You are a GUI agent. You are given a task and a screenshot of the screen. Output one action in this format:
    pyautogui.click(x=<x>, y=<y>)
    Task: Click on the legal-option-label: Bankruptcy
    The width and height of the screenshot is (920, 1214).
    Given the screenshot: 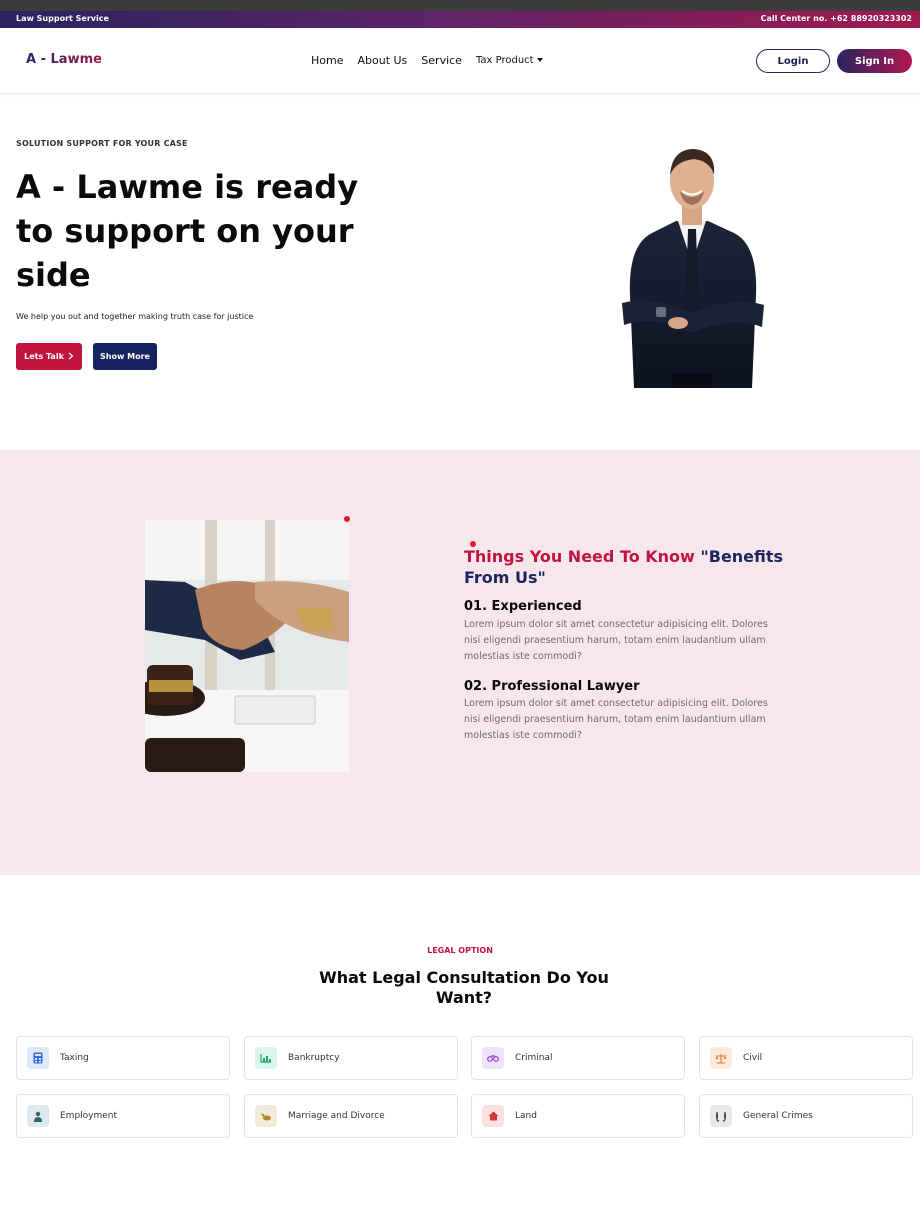 What is the action you would take?
    pyautogui.click(x=314, y=1058)
    